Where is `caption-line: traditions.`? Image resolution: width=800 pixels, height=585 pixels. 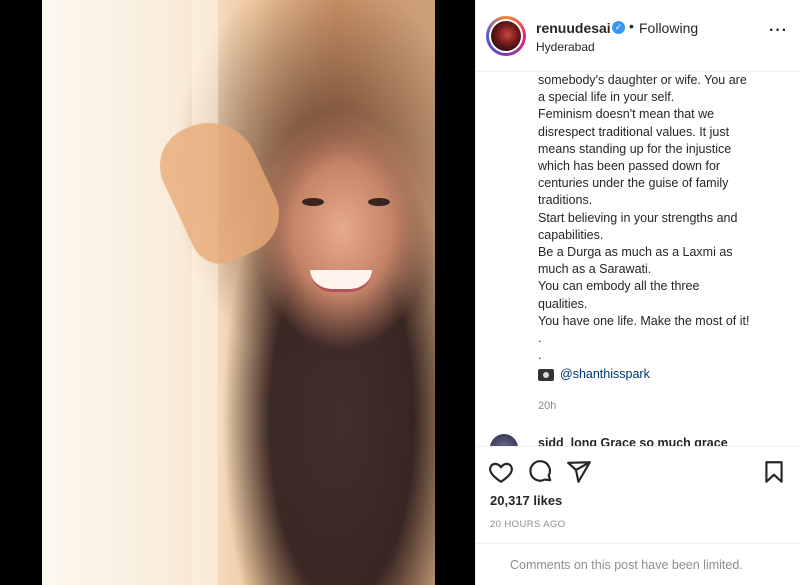 caption-line: traditions. is located at coordinates (565, 200).